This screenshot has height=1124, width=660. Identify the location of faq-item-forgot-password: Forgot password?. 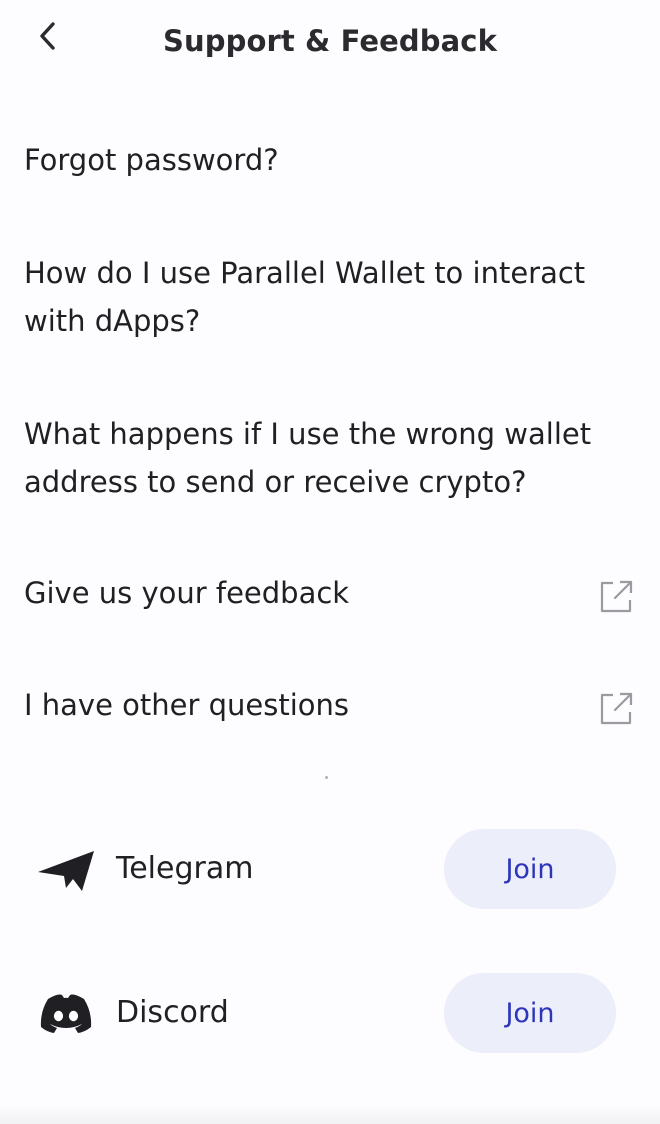
(330, 160).